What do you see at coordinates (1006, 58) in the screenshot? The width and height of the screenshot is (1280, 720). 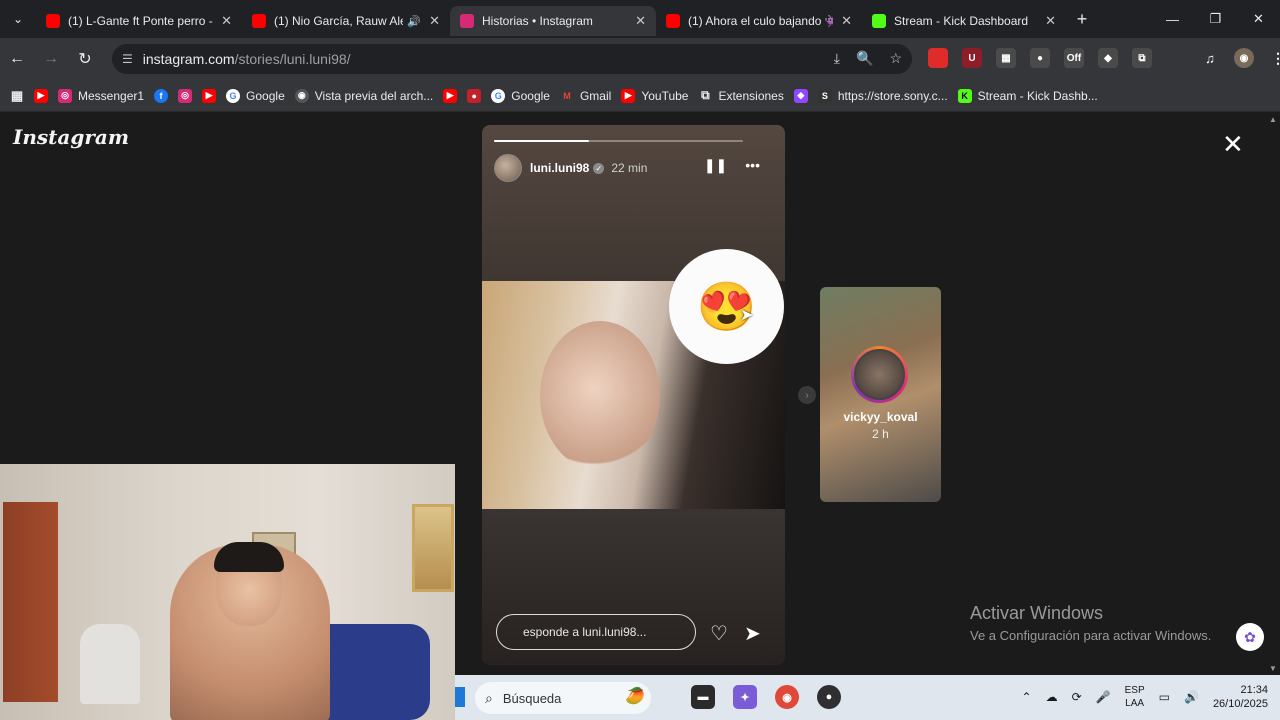 I see `extension-grid-icon: ▦` at bounding box center [1006, 58].